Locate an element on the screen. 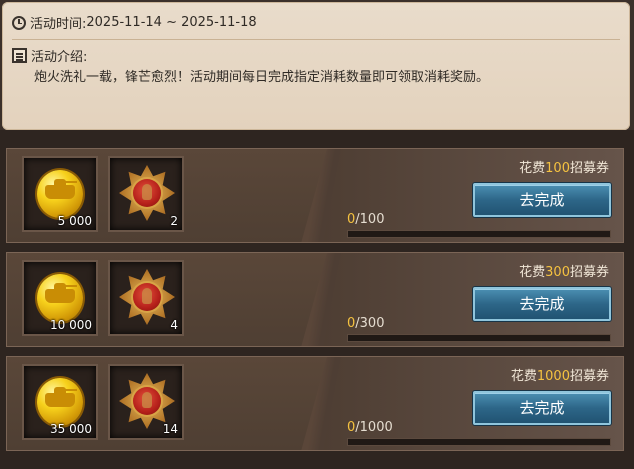 This screenshot has width=634, height=469. document-icon is located at coordinates (19, 55).